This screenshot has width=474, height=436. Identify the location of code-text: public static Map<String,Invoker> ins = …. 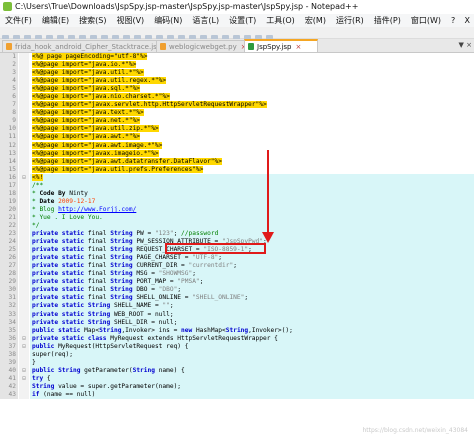
(252, 330).